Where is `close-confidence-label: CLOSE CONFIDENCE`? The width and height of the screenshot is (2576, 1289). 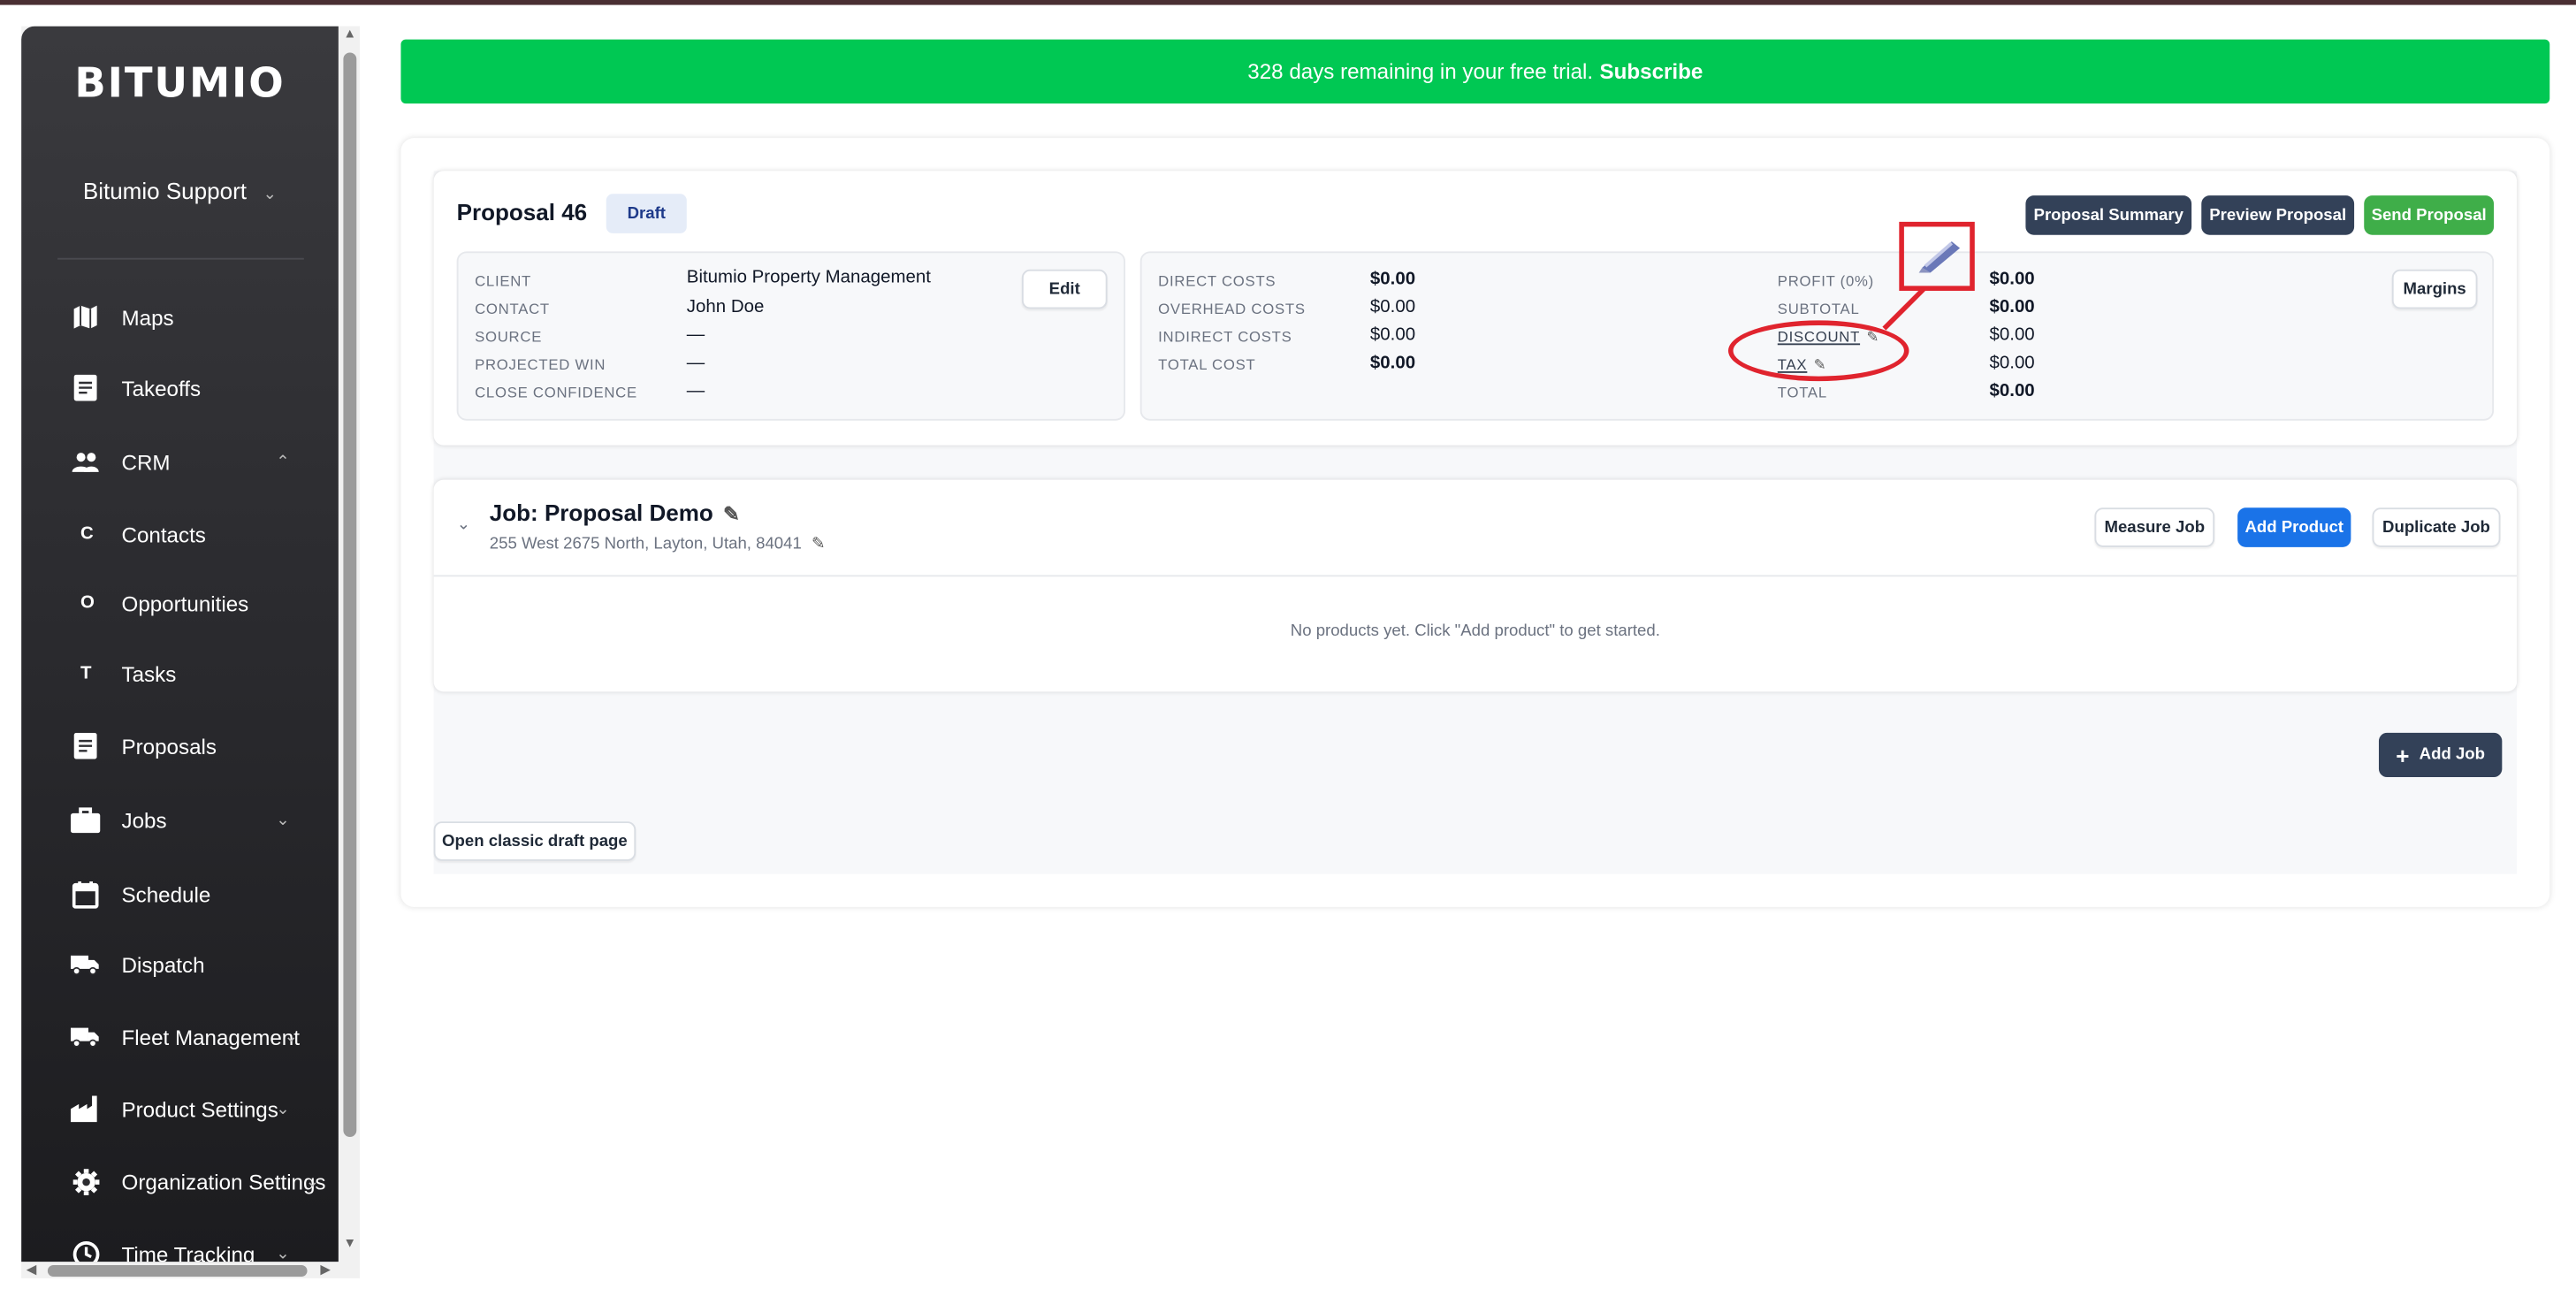
close-confidence-label: CLOSE CONFIDENCE is located at coordinates (556, 392).